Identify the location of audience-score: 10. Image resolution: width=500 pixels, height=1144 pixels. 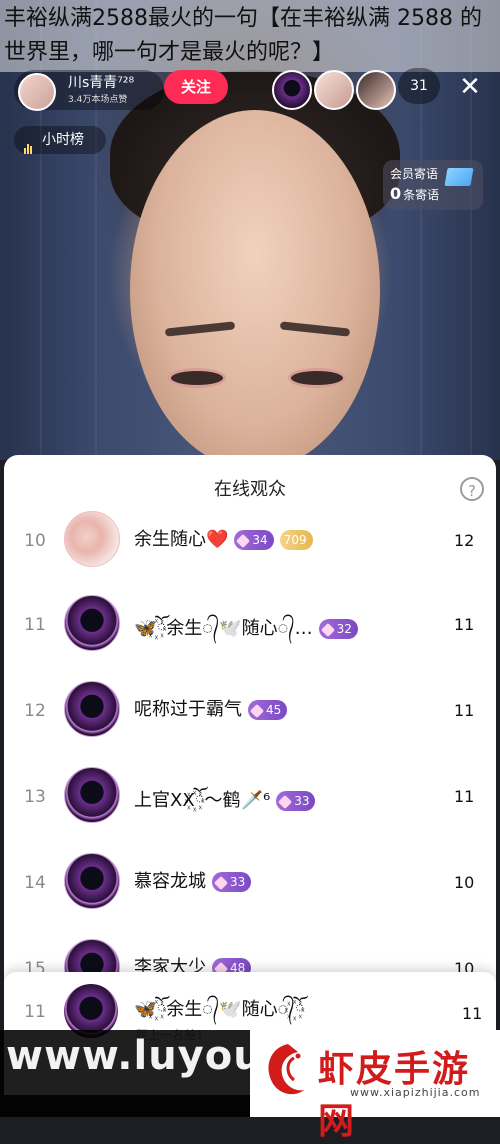
(464, 882).